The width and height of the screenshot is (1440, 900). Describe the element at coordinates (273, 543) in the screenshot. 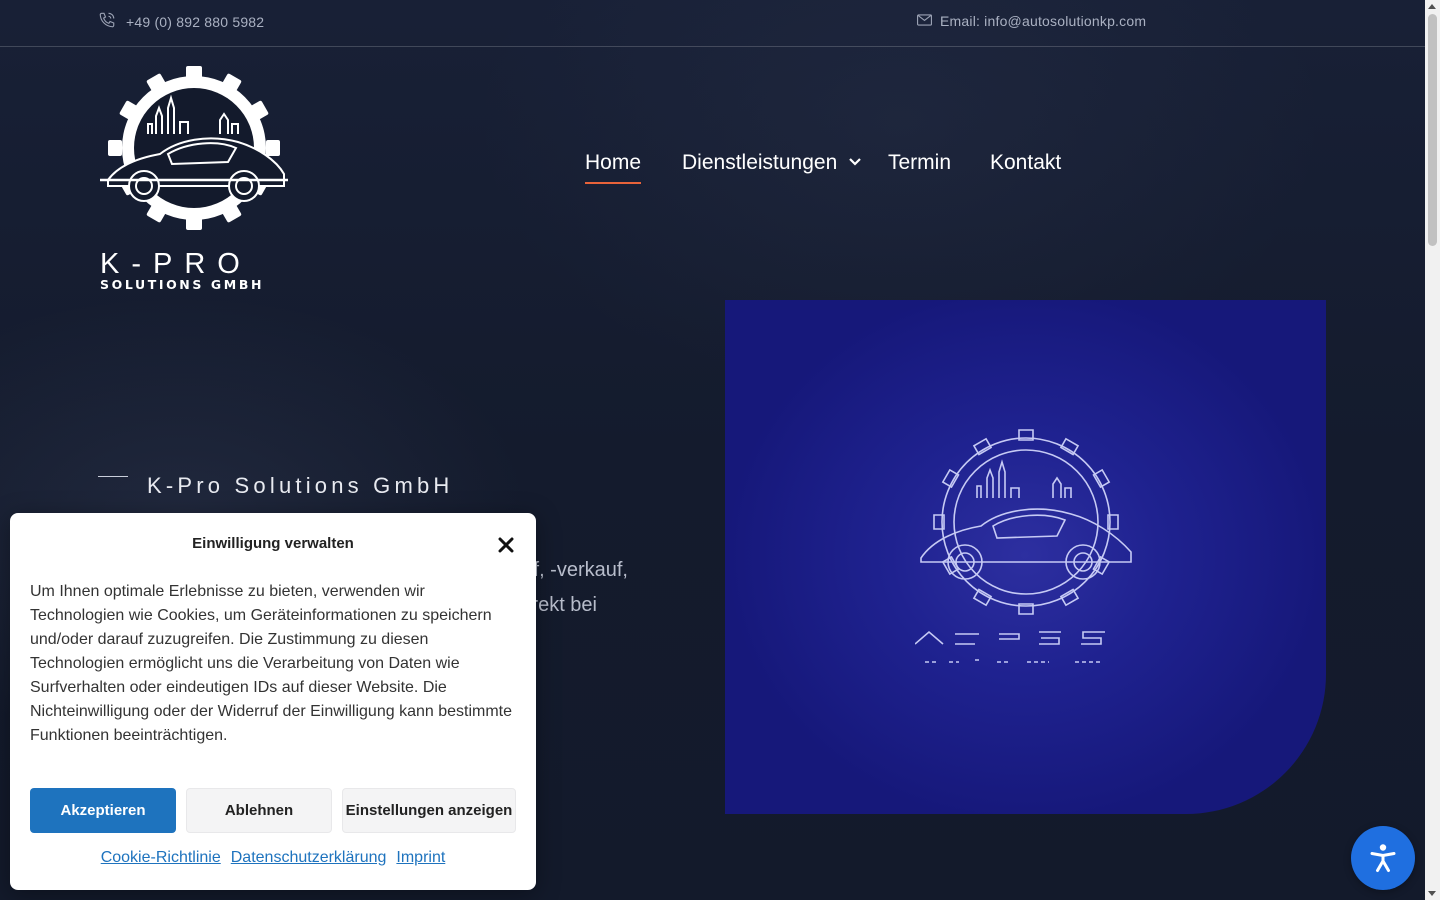

I see `cookie-dialog-title: Einwilligung verwalten` at that location.